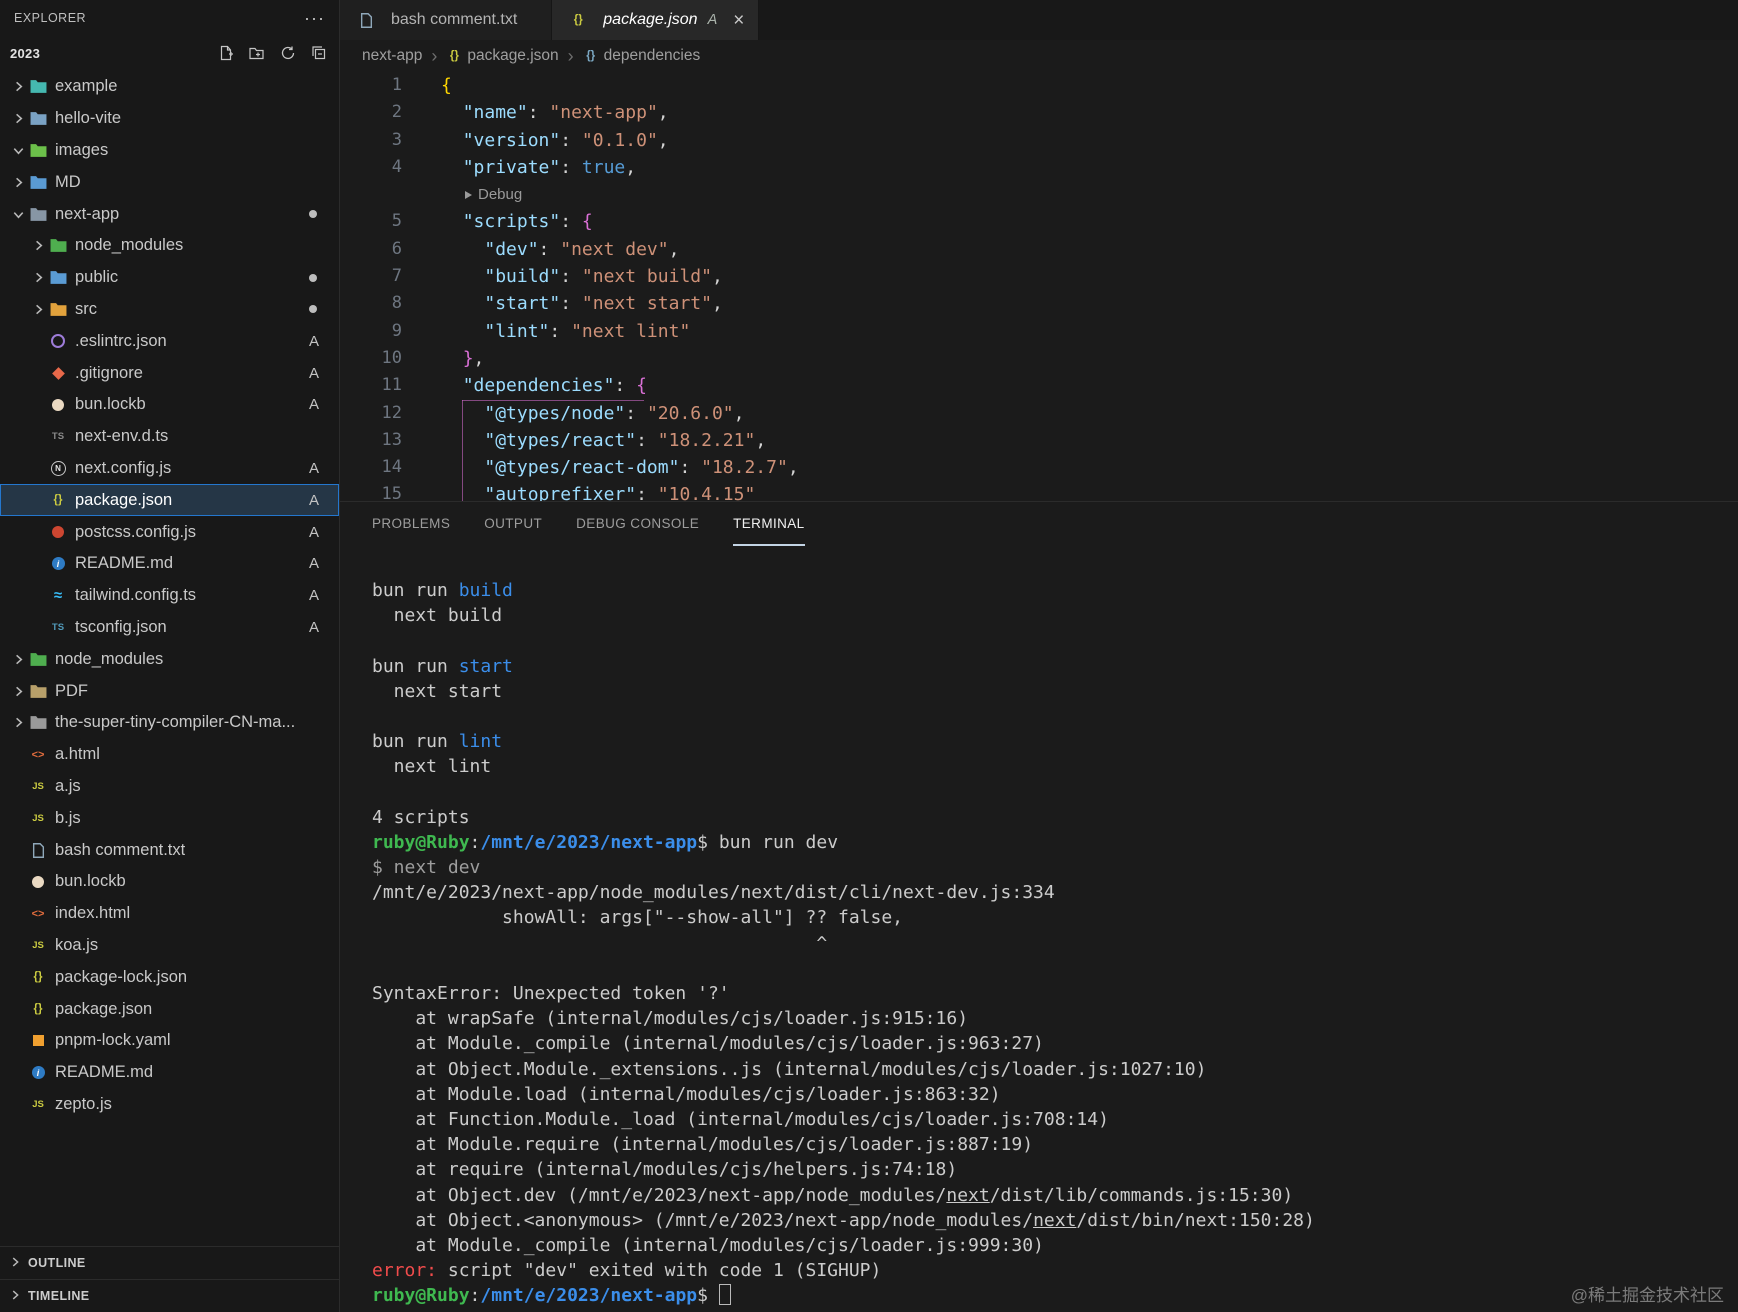 The height and width of the screenshot is (1312, 1738). What do you see at coordinates (392, 56) in the screenshot?
I see `breadcrumb-item-next-app: next-app` at bounding box center [392, 56].